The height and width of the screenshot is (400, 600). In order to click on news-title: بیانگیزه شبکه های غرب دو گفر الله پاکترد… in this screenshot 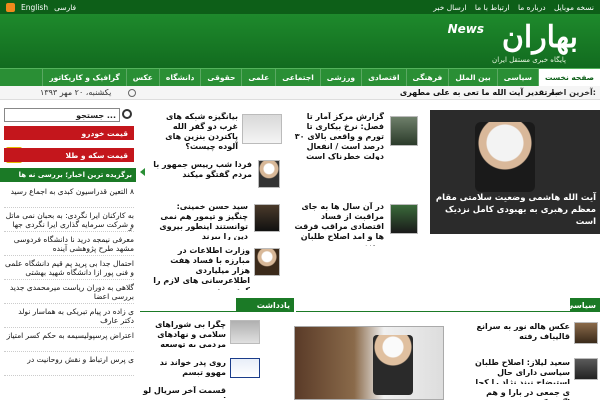, I will do `click(195, 134)`.